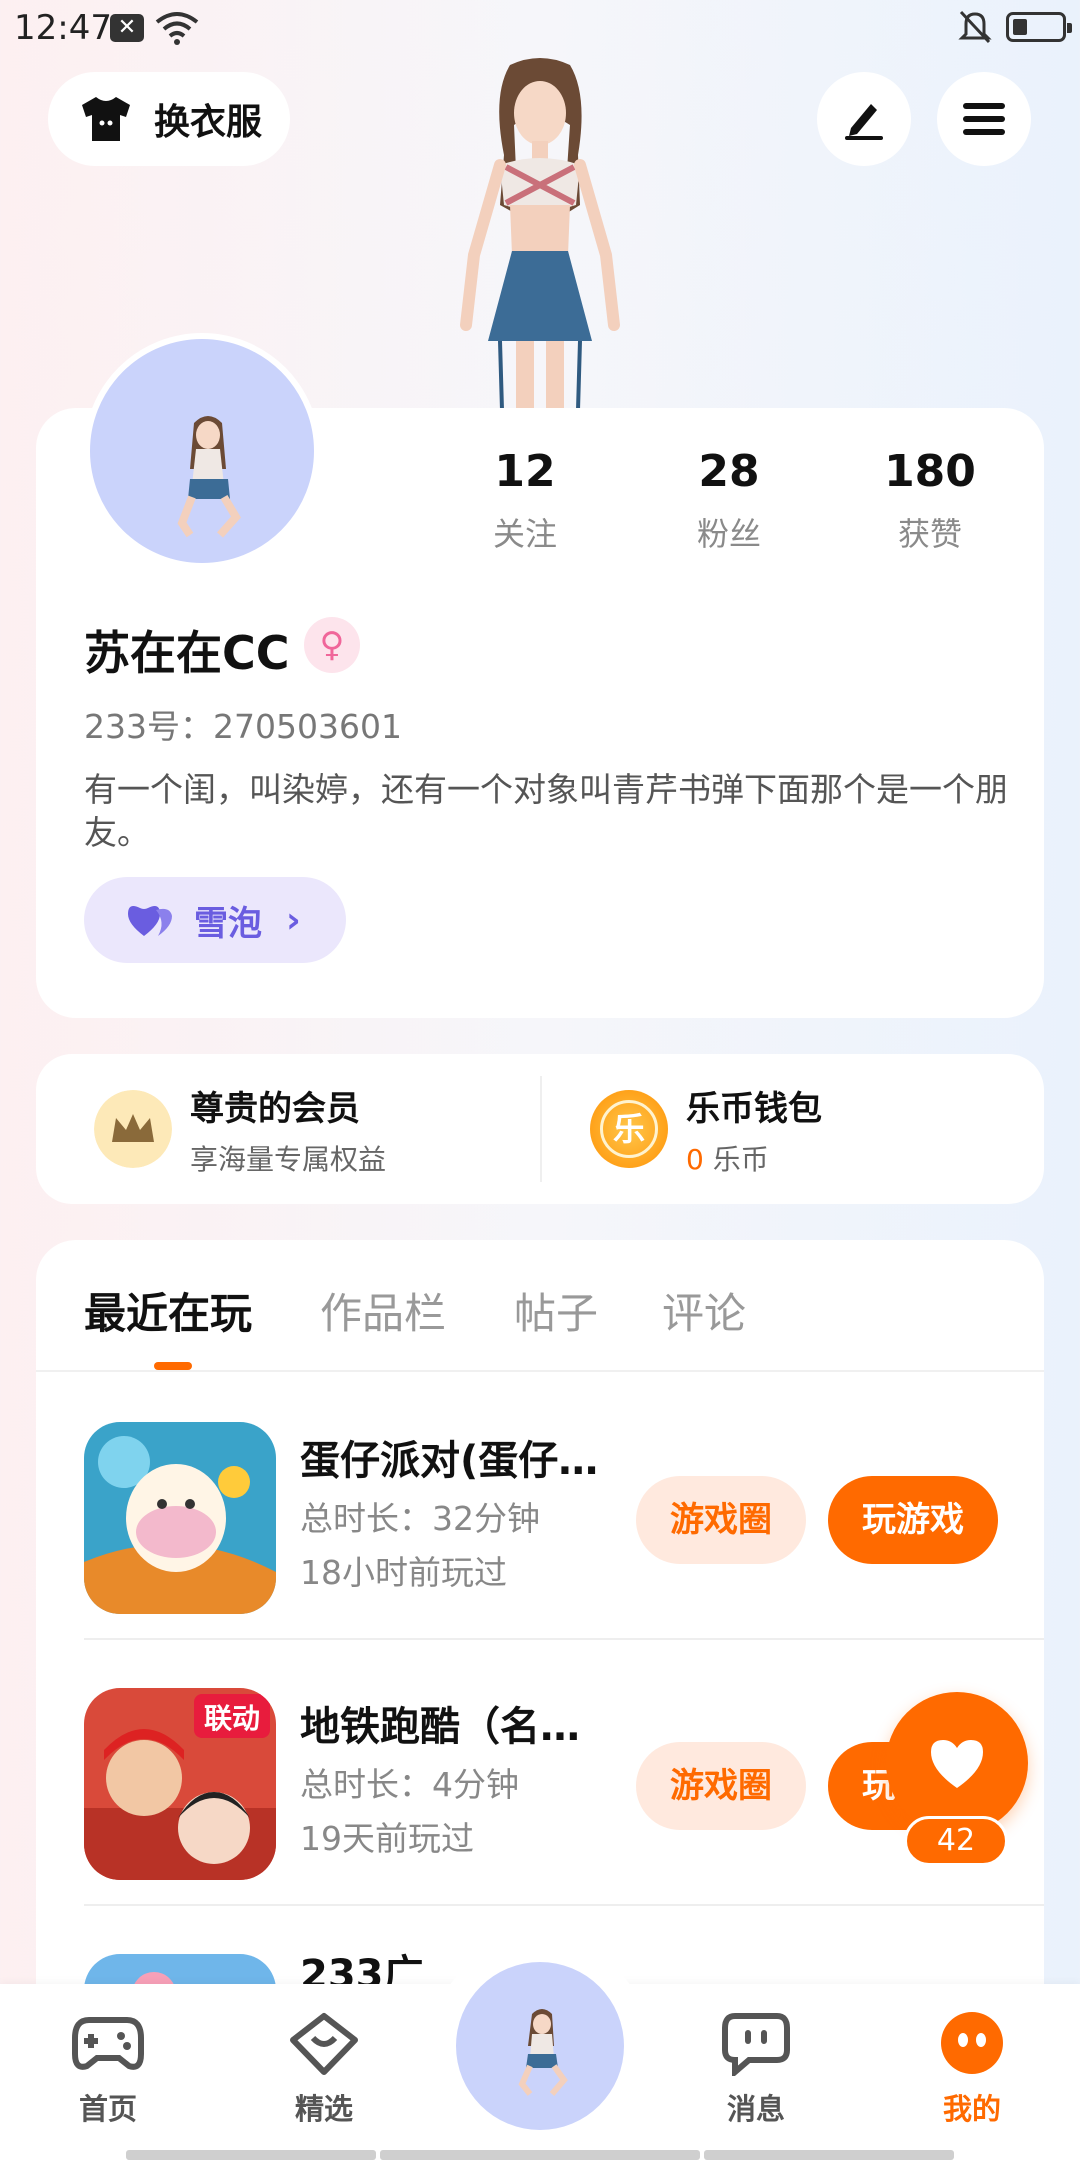  I want to click on play-game-button: 玩游戏, so click(913, 1520).